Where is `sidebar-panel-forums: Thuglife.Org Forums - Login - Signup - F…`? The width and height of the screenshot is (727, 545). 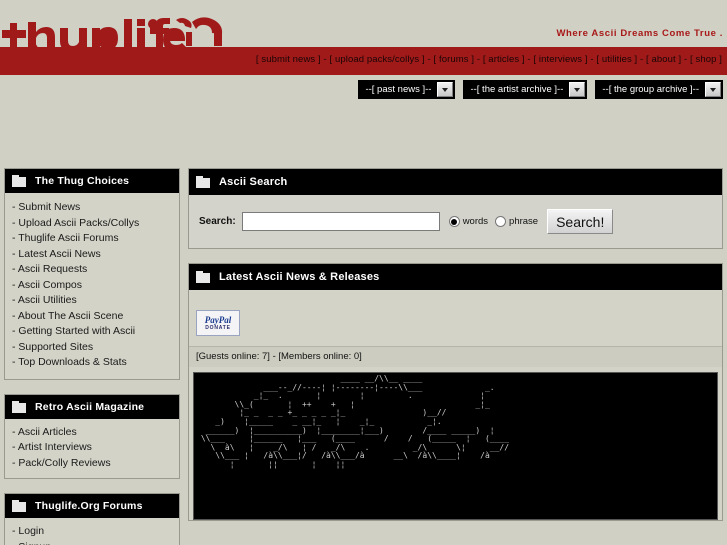 sidebar-panel-forums: Thuglife.Org Forums - Login - Signup - F… is located at coordinates (92, 519).